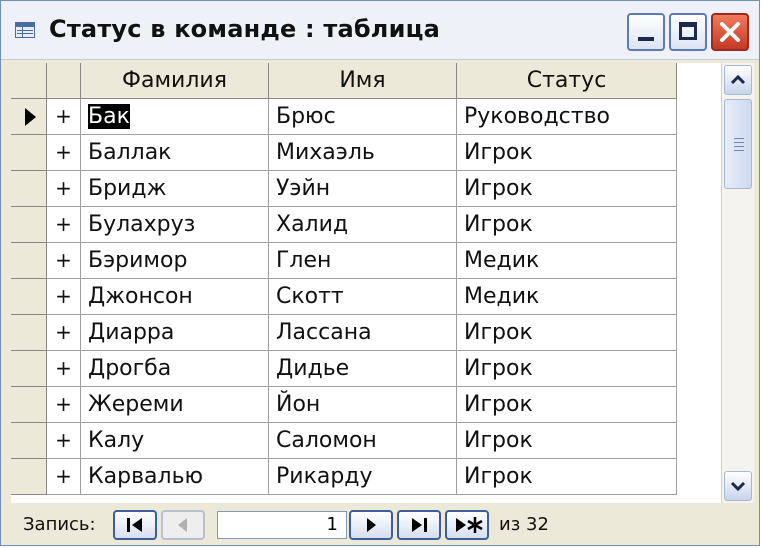 This screenshot has width=762, height=548. Describe the element at coordinates (363, 153) in the screenshot. I see `cell-first-name: Михаэль` at that location.